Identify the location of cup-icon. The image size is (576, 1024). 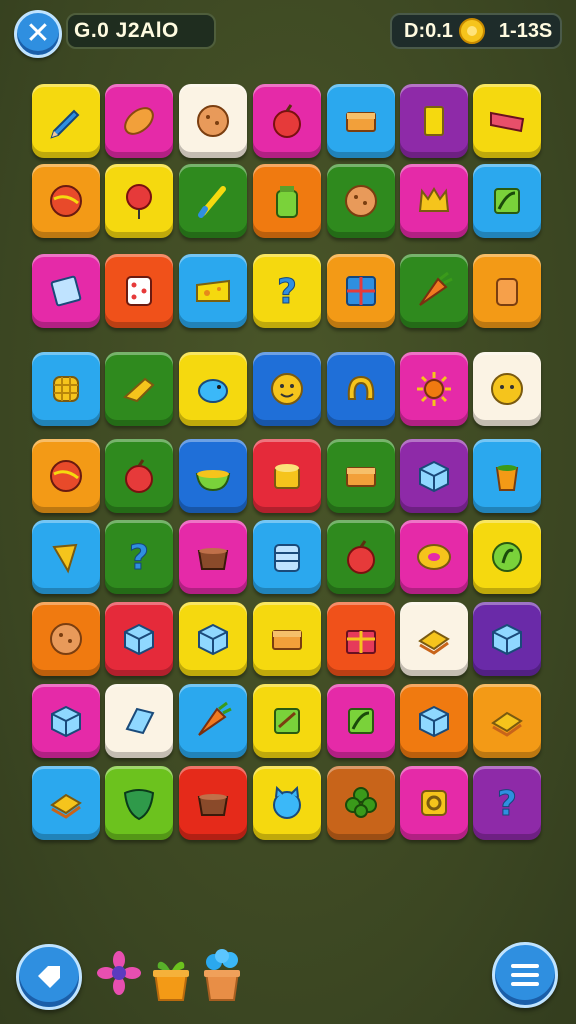
(507, 476).